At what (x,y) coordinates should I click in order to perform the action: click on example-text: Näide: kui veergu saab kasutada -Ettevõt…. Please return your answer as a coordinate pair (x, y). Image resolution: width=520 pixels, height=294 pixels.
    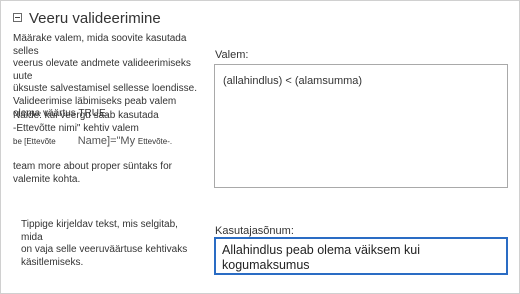
    Looking at the image, I should click on (110, 129).